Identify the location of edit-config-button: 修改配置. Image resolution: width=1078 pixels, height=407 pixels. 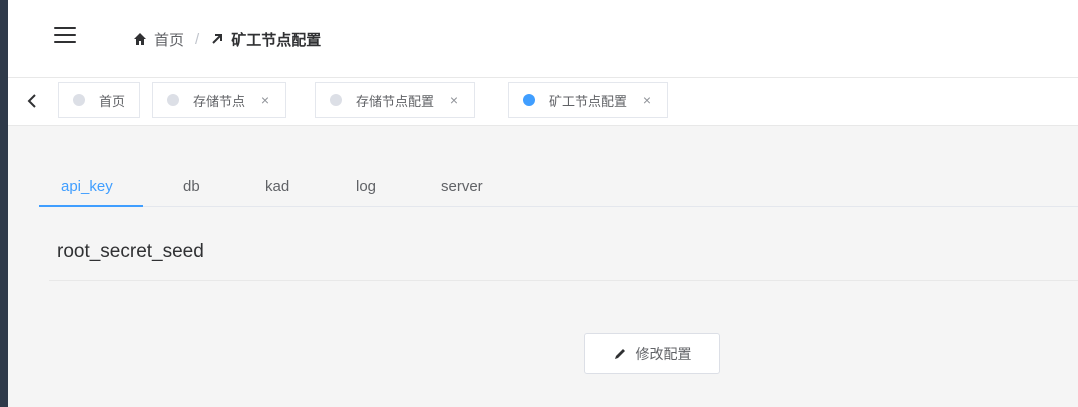
(652, 353).